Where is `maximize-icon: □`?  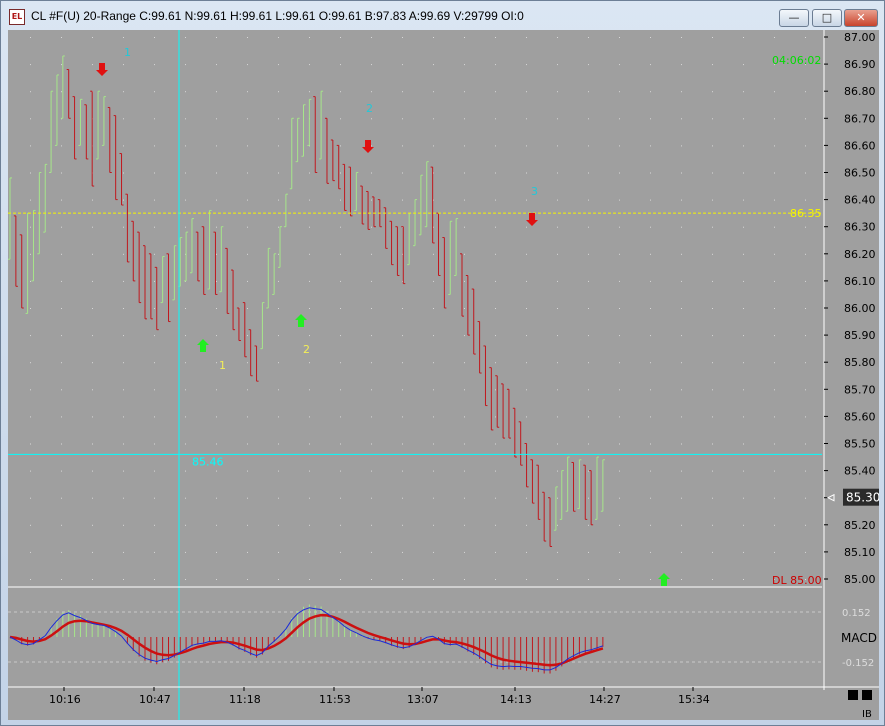 maximize-icon: □ is located at coordinates (827, 17).